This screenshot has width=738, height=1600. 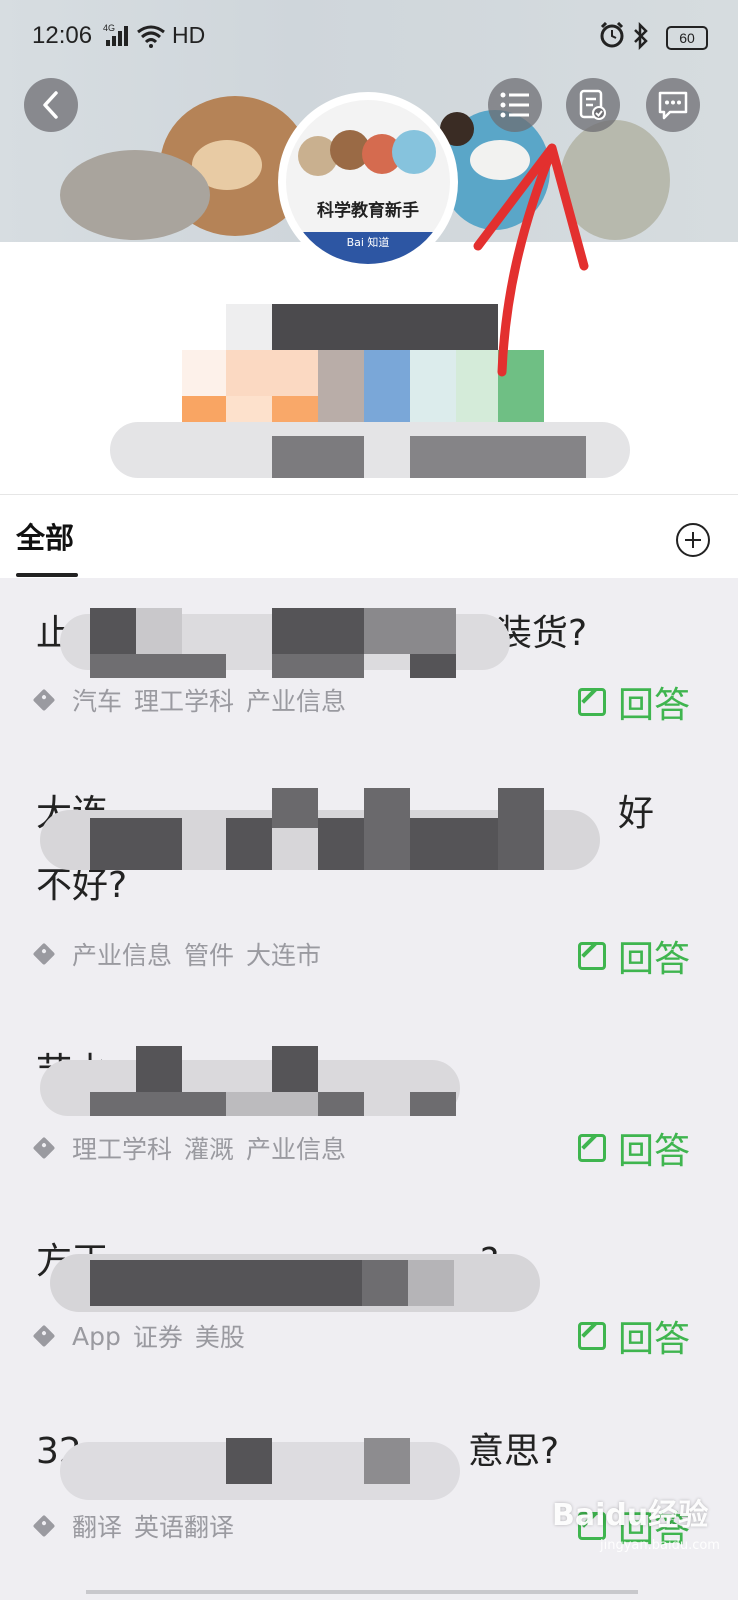 I want to click on avatar-toy, so click(x=414, y=152).